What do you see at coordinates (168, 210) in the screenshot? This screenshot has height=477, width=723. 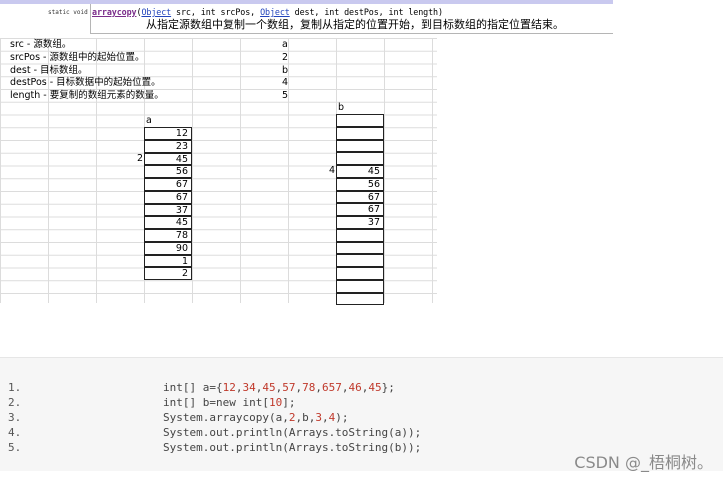 I see `array-a-cell: 37` at bounding box center [168, 210].